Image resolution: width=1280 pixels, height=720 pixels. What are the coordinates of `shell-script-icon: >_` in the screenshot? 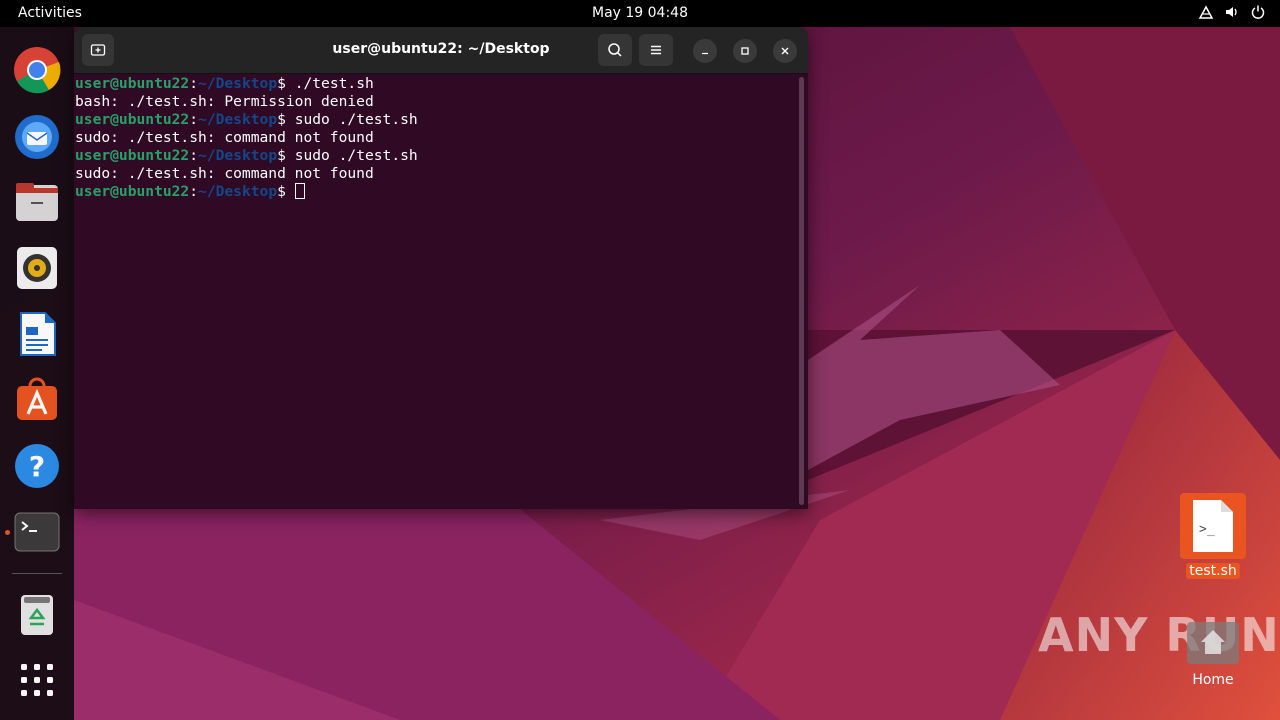 It's located at (1213, 526).